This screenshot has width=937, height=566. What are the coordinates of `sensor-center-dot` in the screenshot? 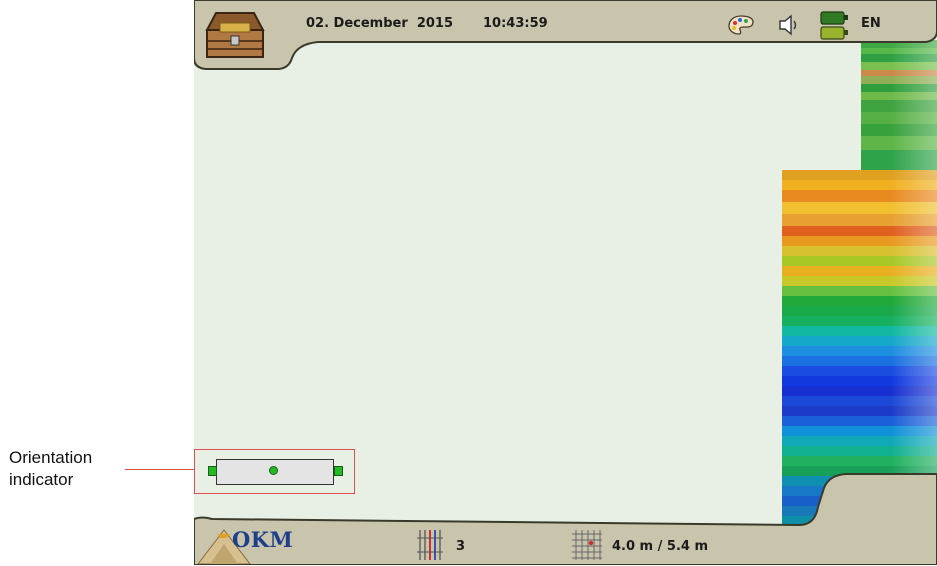 It's located at (273, 470).